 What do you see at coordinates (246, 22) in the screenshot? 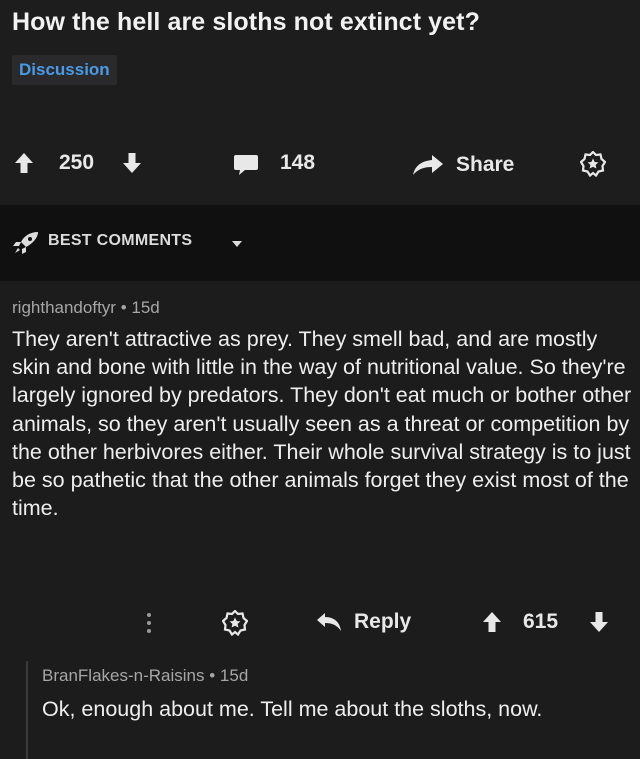
I see `post-title: How the hell are sloths not extinct yet?` at bounding box center [246, 22].